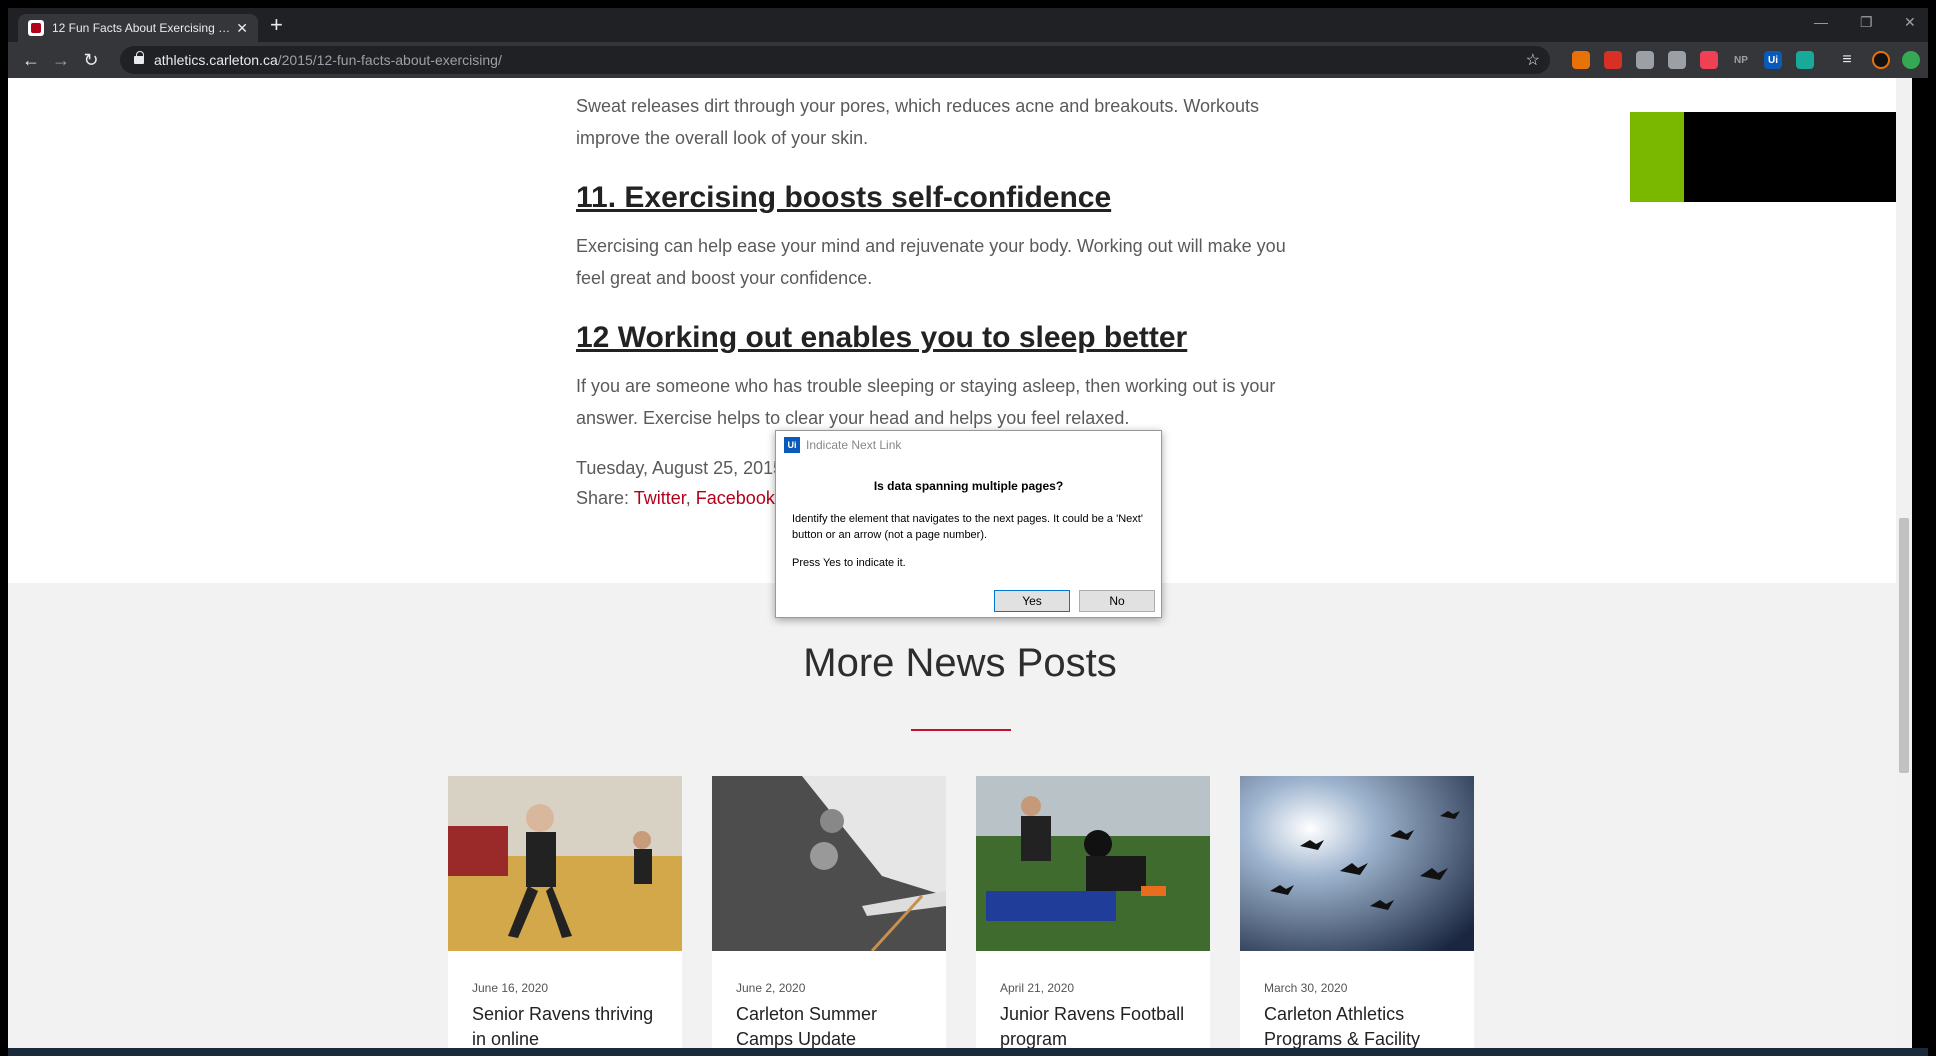 This screenshot has height=1056, width=1936. Describe the element at coordinates (854, 445) in the screenshot. I see `dialog-title: Indicate Next Link` at that location.